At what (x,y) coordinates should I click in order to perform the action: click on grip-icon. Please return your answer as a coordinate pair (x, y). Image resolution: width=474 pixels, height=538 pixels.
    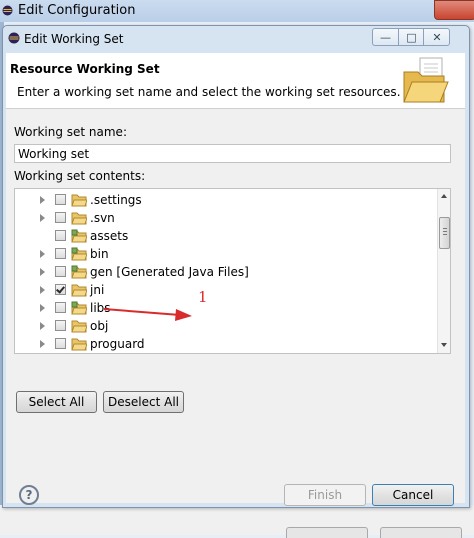
    Looking at the image, I should click on (445, 232).